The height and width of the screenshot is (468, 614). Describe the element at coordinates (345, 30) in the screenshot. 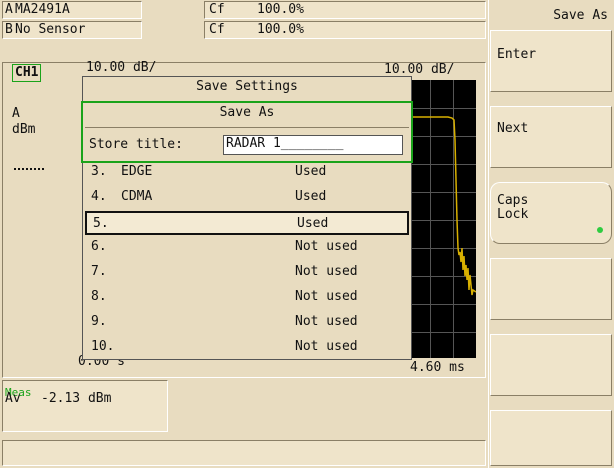

I see `sensor-b-cf-cell: Cf 100.0%` at that location.